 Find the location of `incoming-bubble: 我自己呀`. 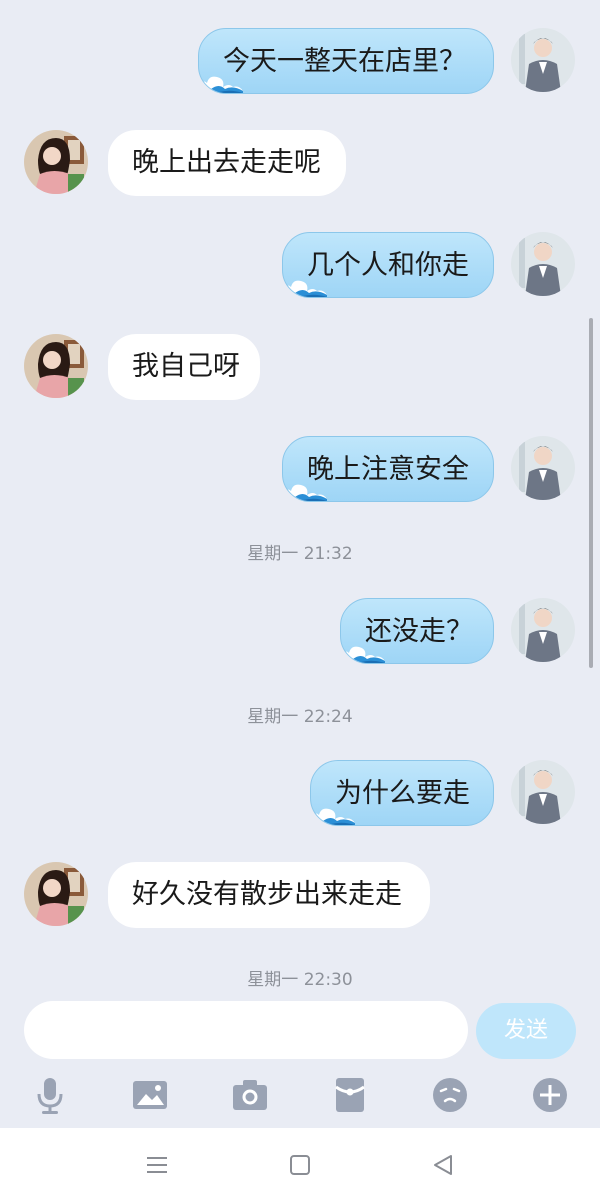

incoming-bubble: 我自己呀 is located at coordinates (184, 367).